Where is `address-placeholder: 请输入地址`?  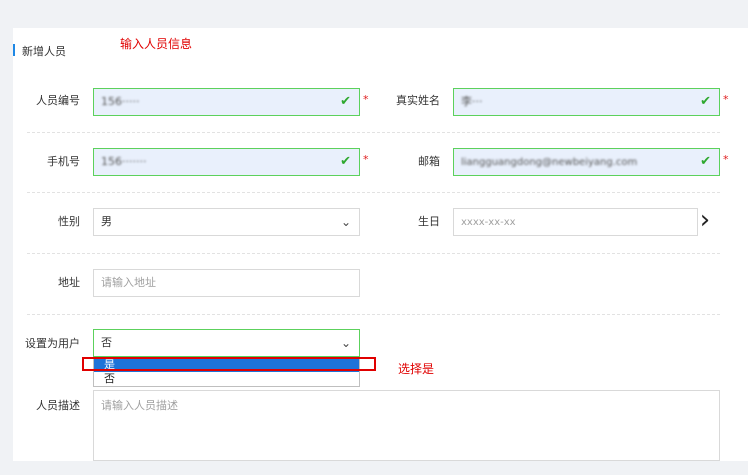 address-placeholder: 请输入地址 is located at coordinates (128, 282).